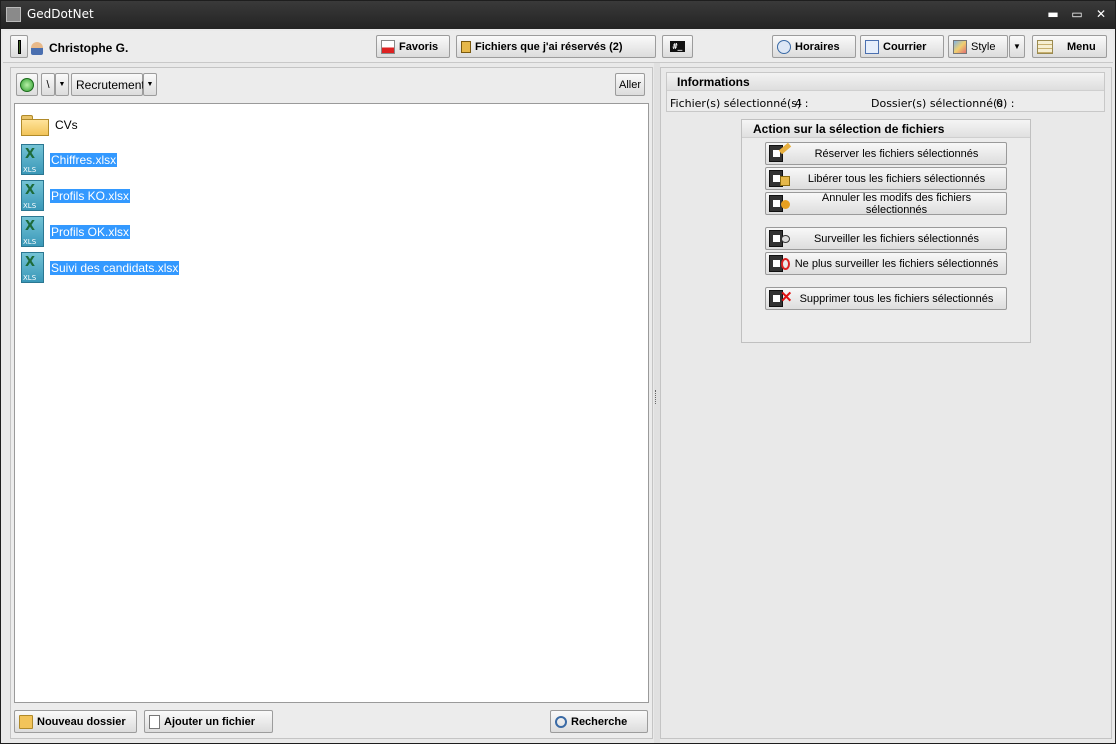 This screenshot has width=1116, height=744. I want to click on folders-selected-count: 0, so click(999, 103).